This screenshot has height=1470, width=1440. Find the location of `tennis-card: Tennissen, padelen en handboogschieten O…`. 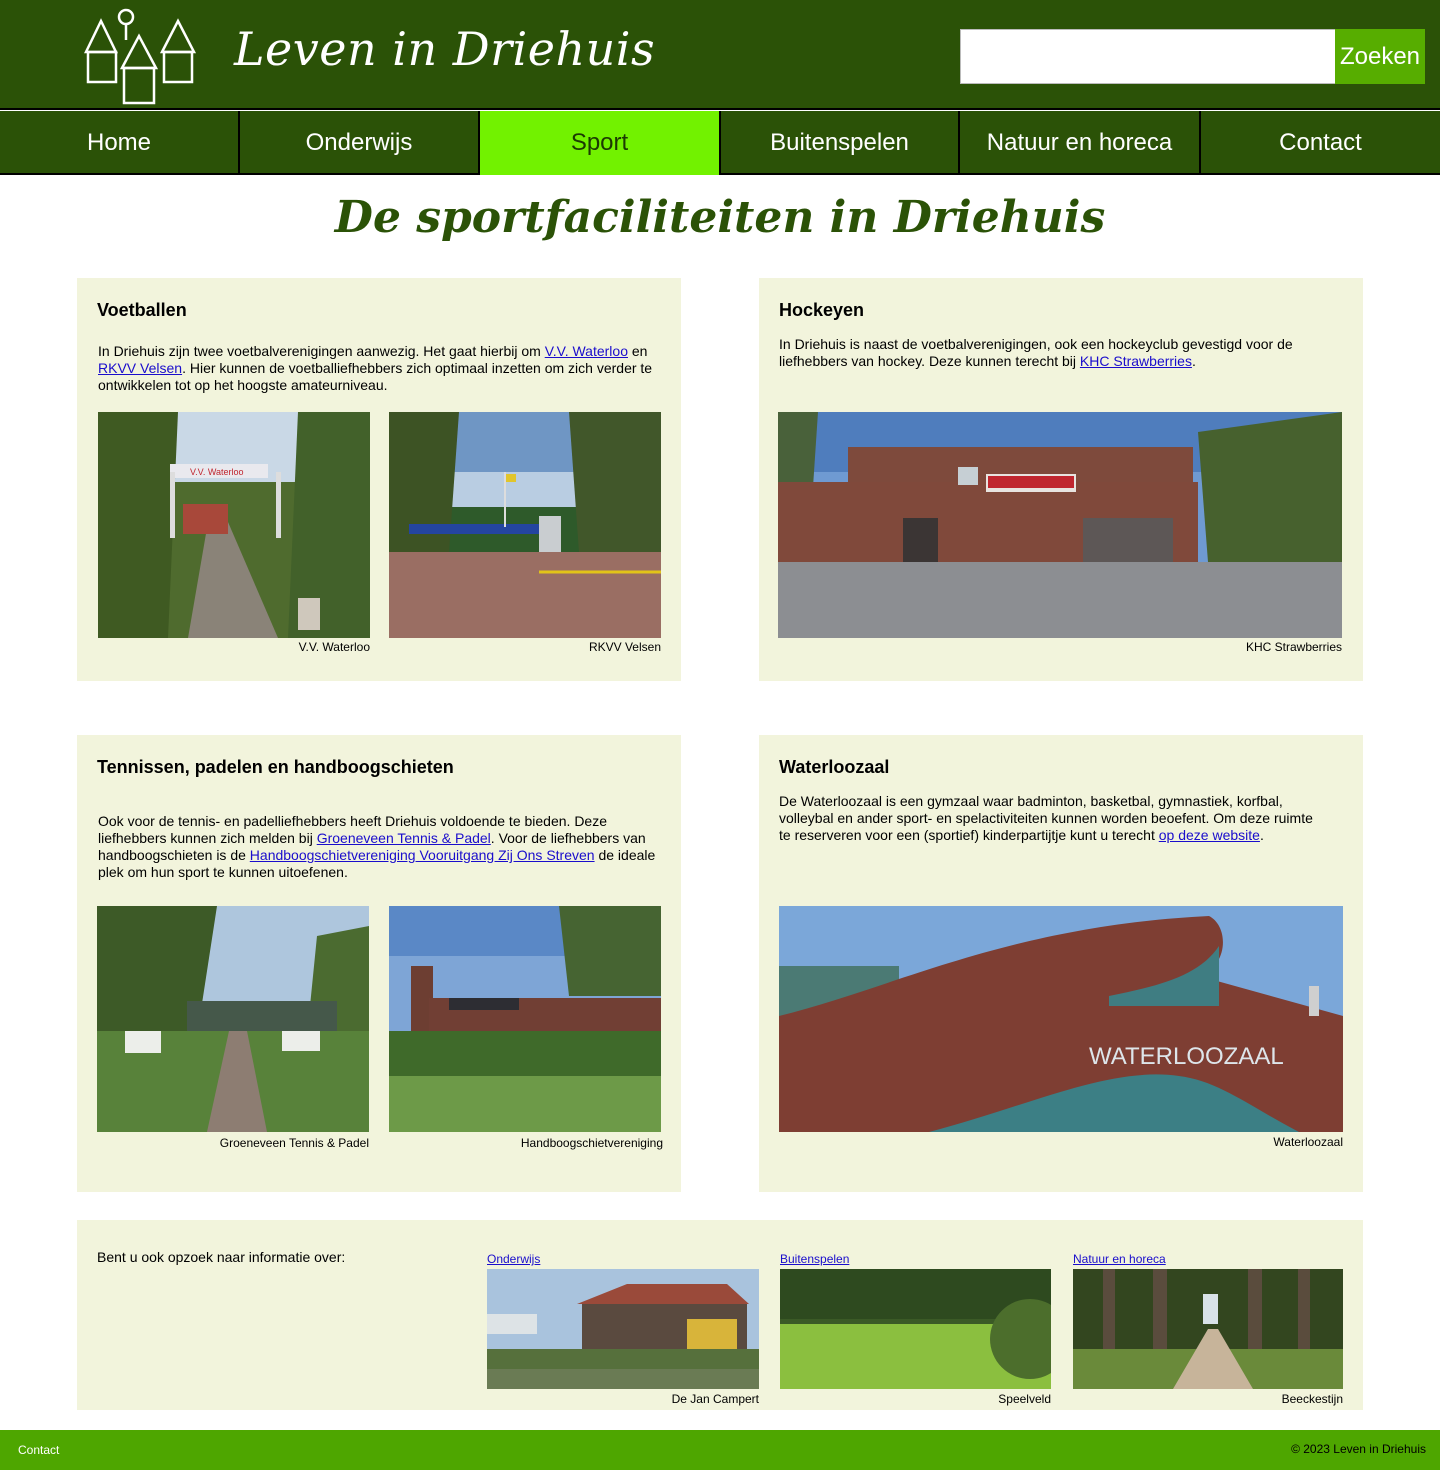

tennis-card: Tennissen, padelen en handboogschieten O… is located at coordinates (379, 963).